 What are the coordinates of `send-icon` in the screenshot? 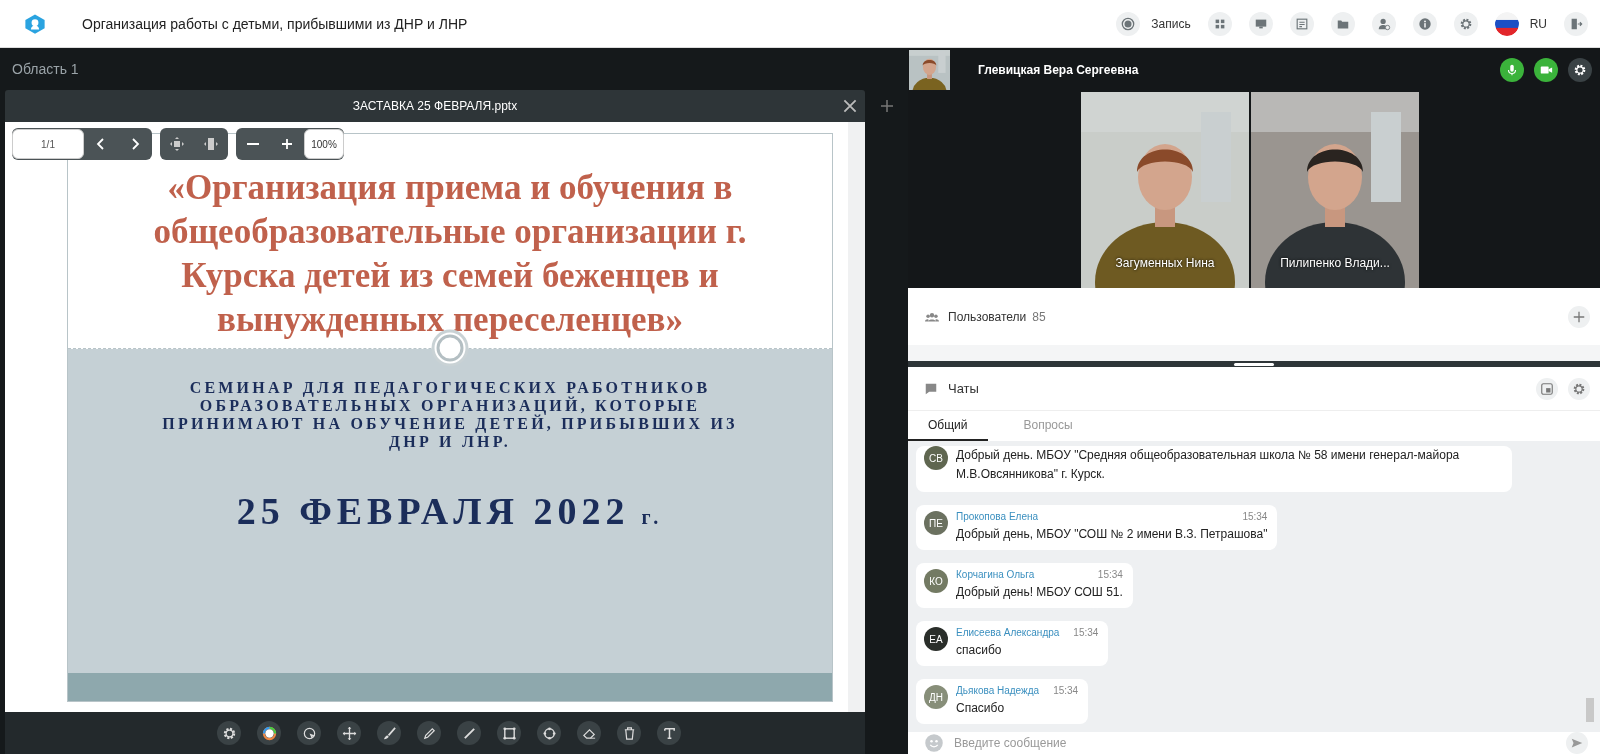 It's located at (1577, 743).